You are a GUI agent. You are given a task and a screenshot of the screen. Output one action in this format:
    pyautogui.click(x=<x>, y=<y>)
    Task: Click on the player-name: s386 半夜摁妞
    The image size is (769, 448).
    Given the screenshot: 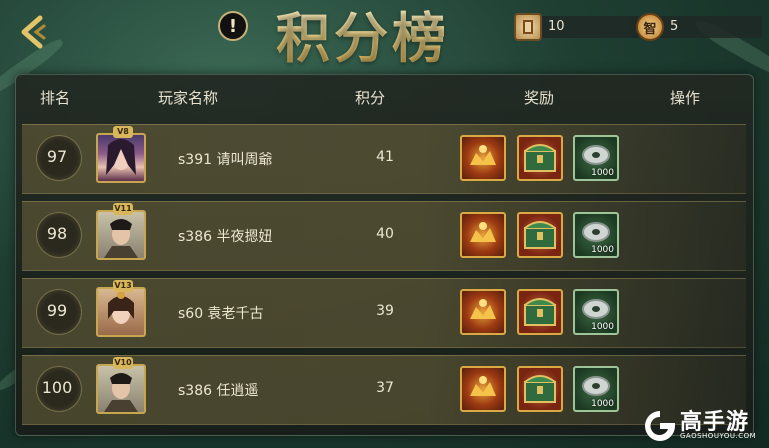 What is the action you would take?
    pyautogui.click(x=225, y=237)
    